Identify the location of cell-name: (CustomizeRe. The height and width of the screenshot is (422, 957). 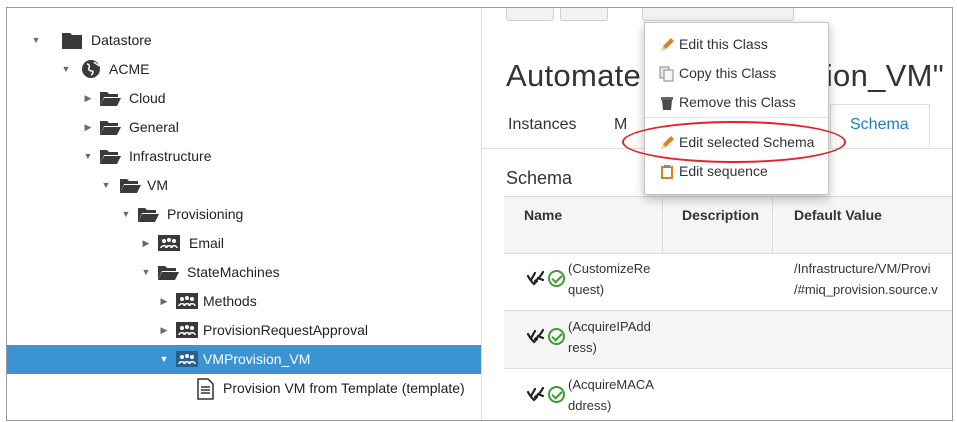
(609, 268).